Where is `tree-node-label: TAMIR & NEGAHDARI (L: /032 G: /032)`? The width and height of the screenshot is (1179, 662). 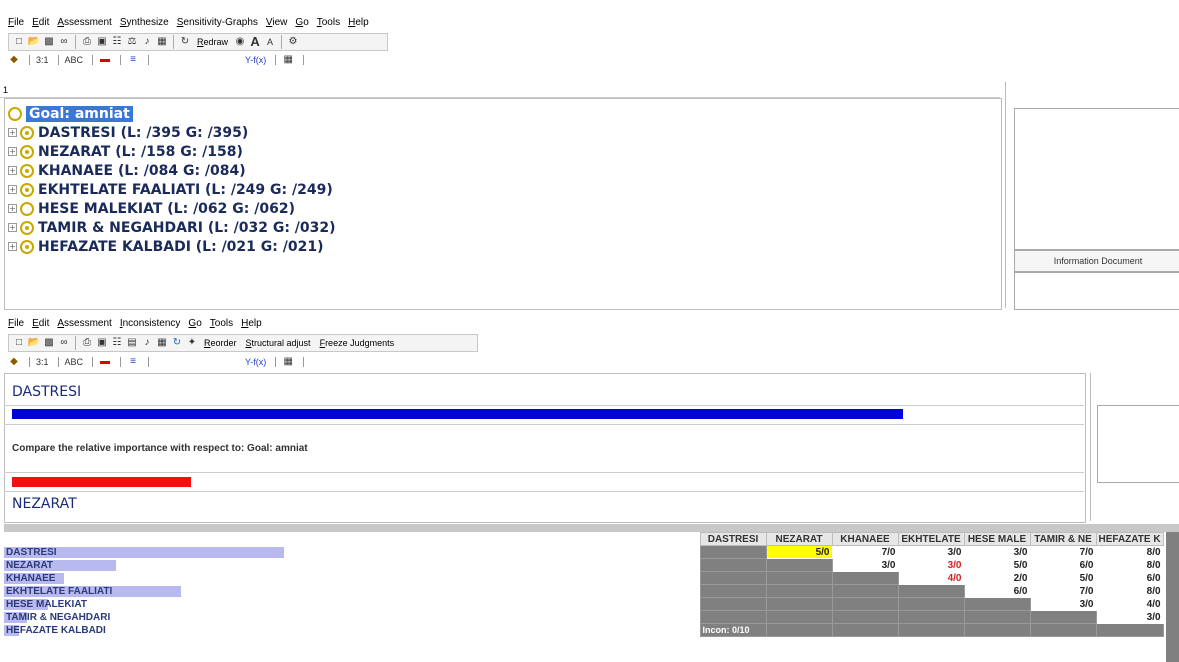
tree-node-label: TAMIR & NEGAHDARI (L: /032 G: /032) is located at coordinates (187, 228).